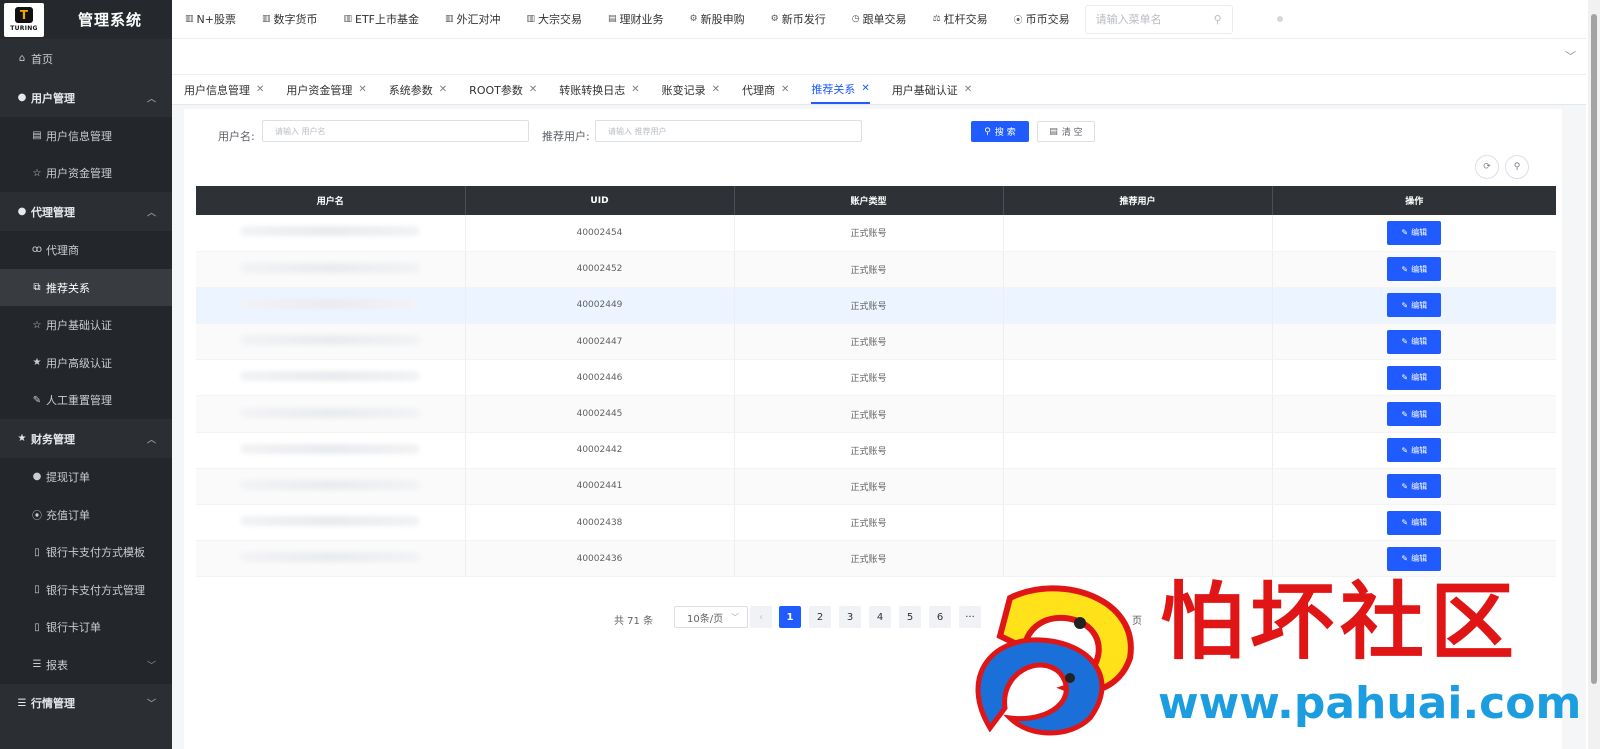 This screenshot has height=749, width=1600. I want to click on sidebar-item-label: 用户基础认证, so click(79, 326).